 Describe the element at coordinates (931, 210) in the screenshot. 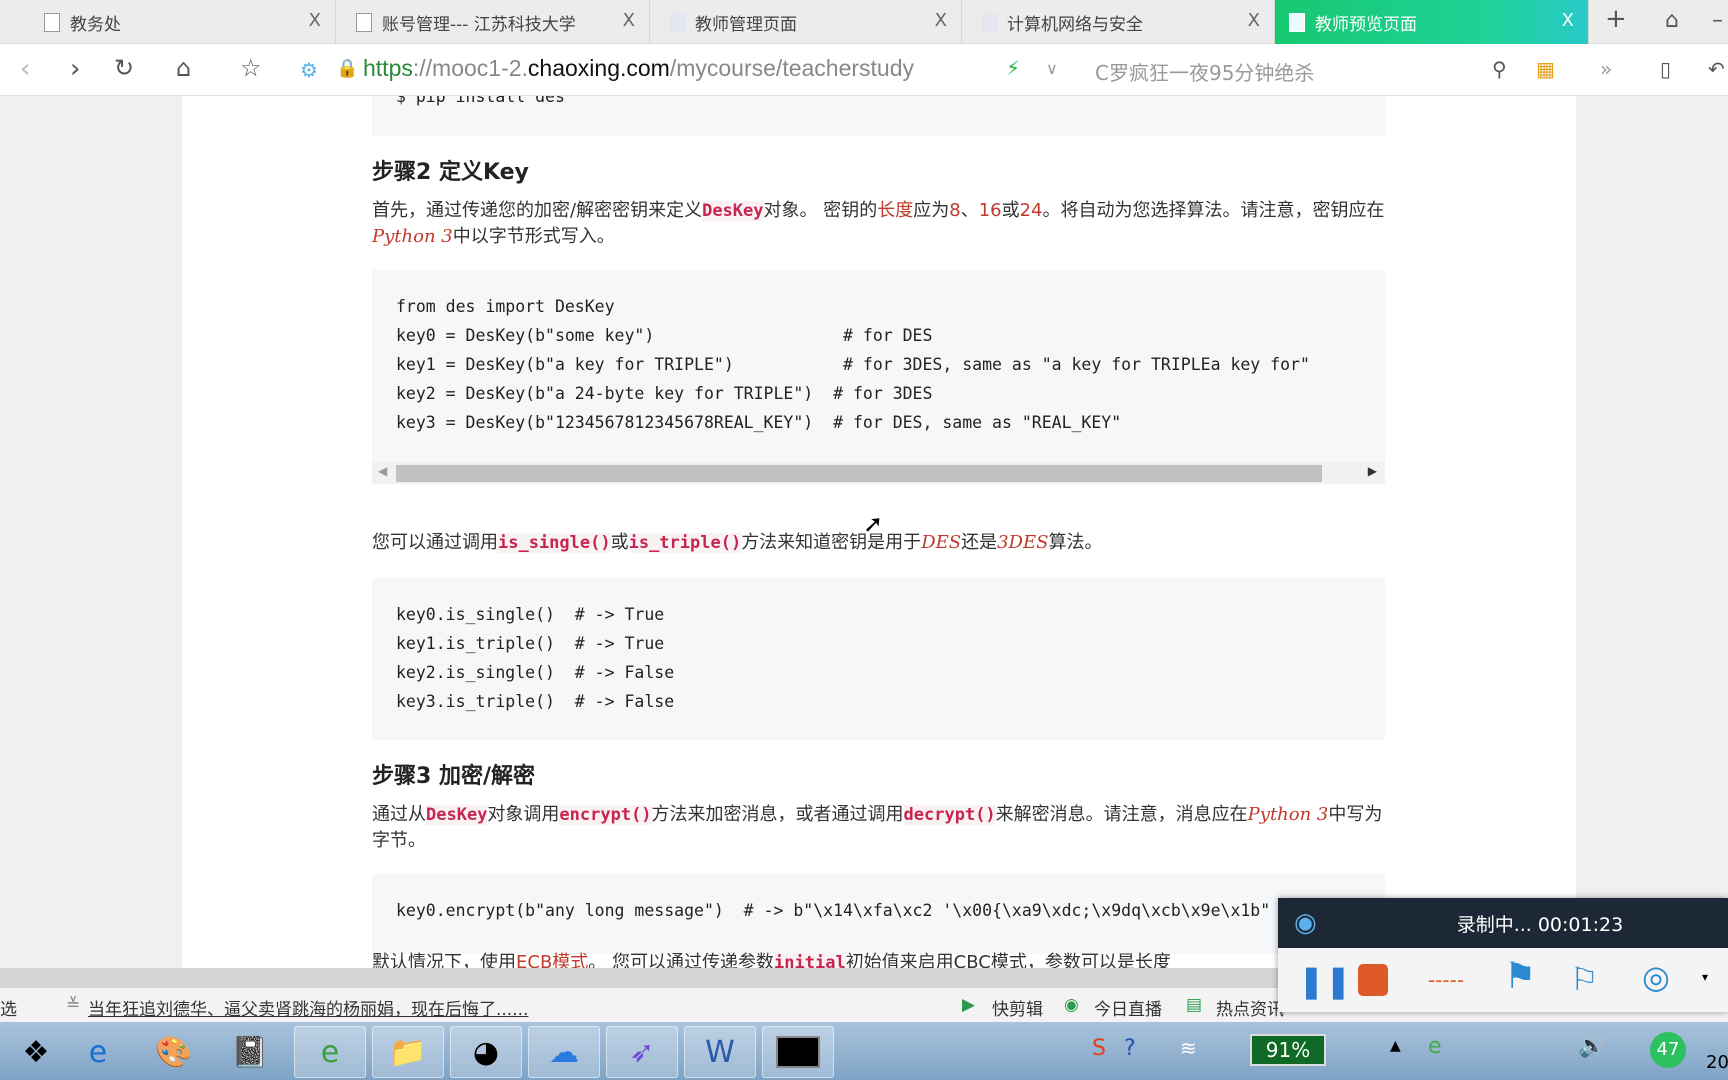

I see `text-segment: 应为` at that location.